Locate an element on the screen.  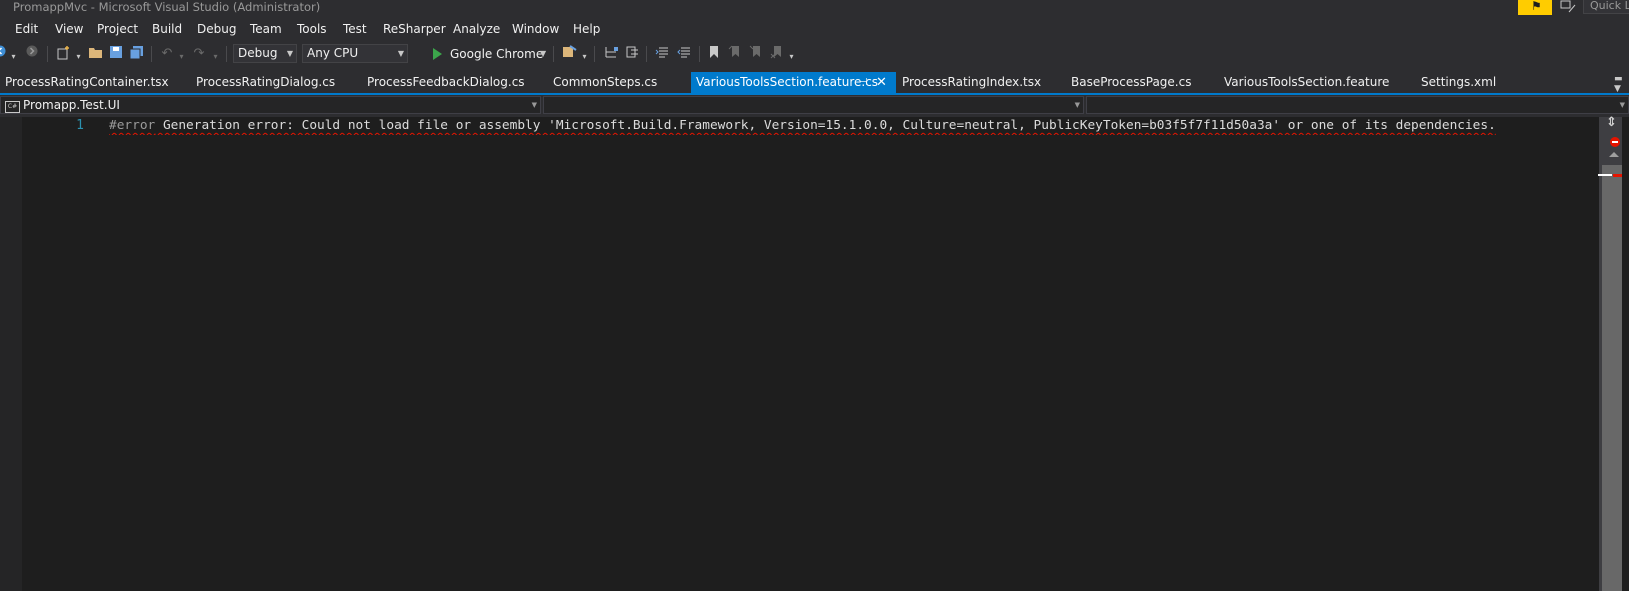
tab-label: ProcessRatingDialog.cs is located at coordinates (266, 82).